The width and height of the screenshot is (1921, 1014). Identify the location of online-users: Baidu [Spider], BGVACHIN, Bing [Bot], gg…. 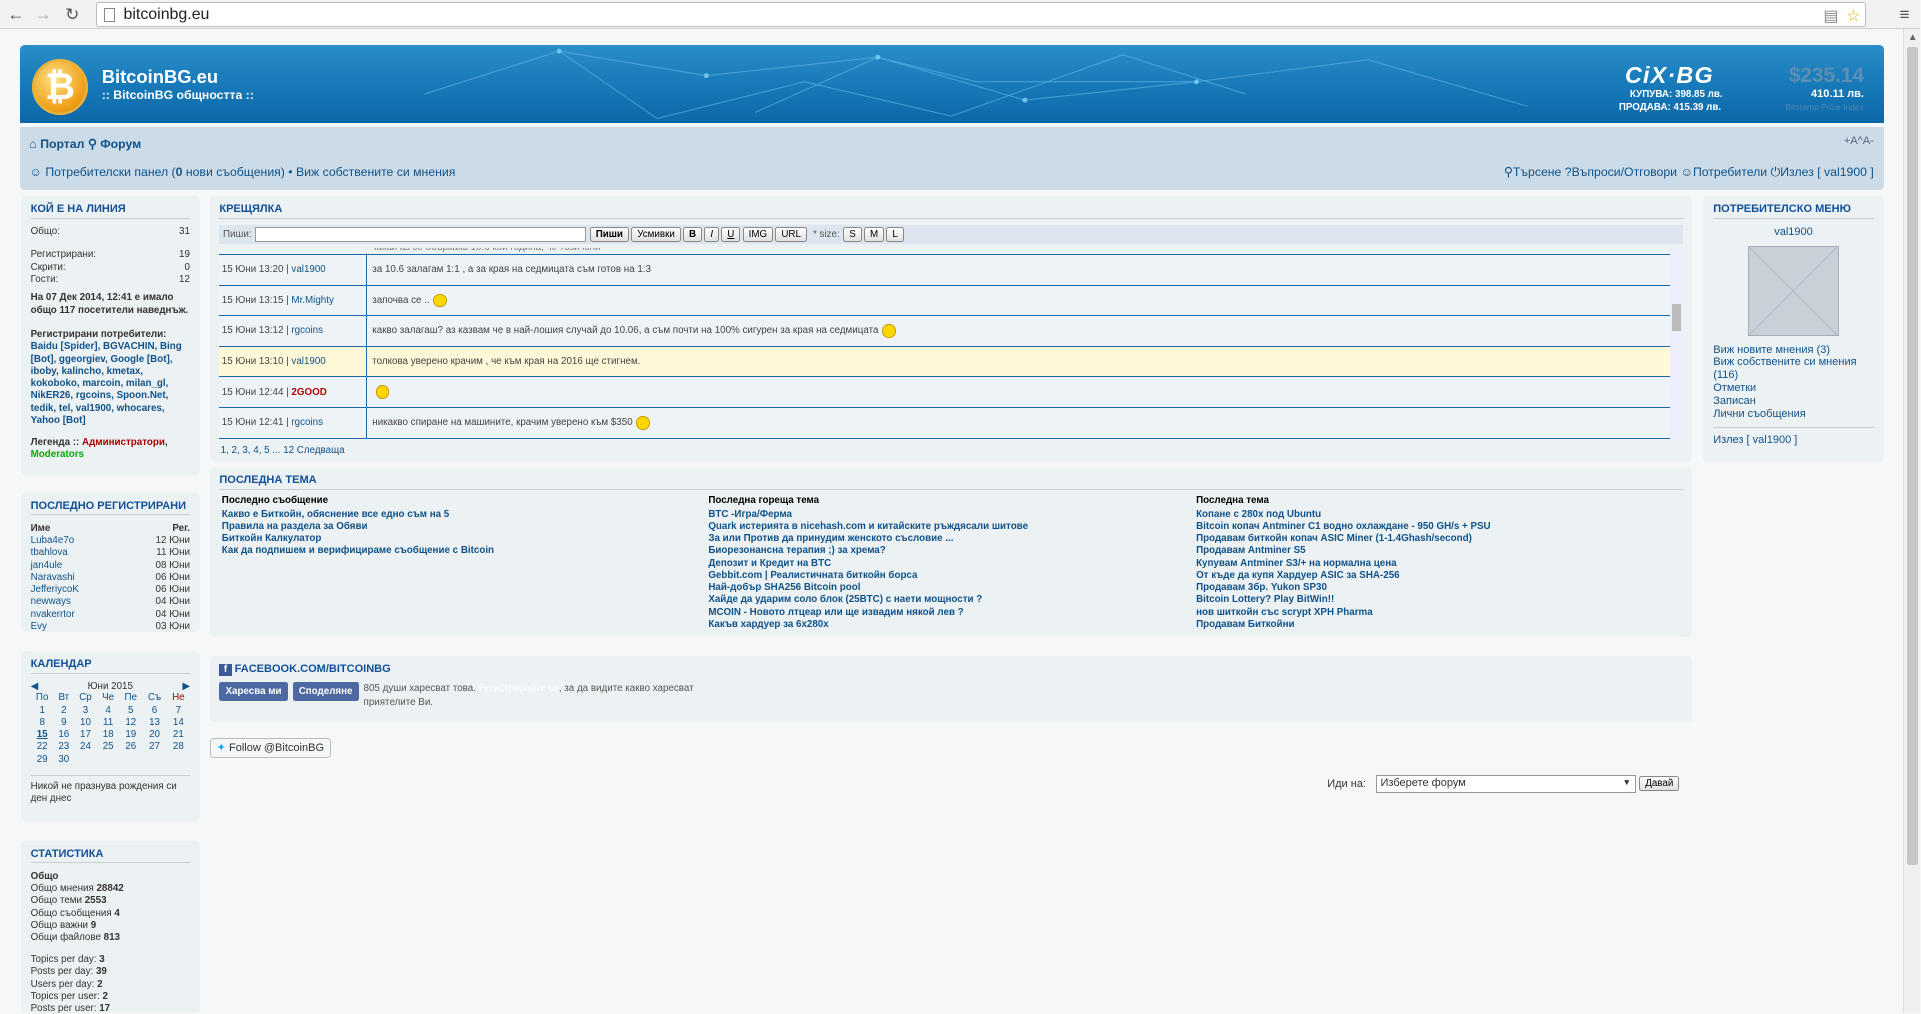
(110, 384).